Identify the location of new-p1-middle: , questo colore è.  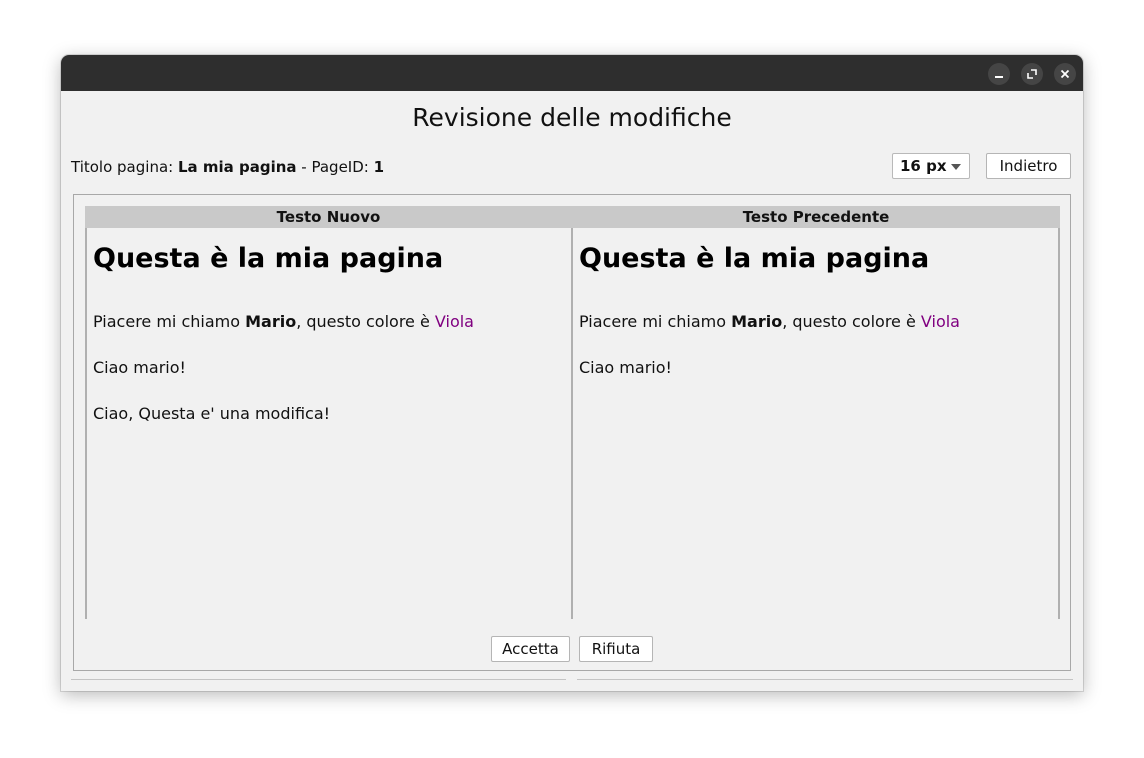
(365, 321).